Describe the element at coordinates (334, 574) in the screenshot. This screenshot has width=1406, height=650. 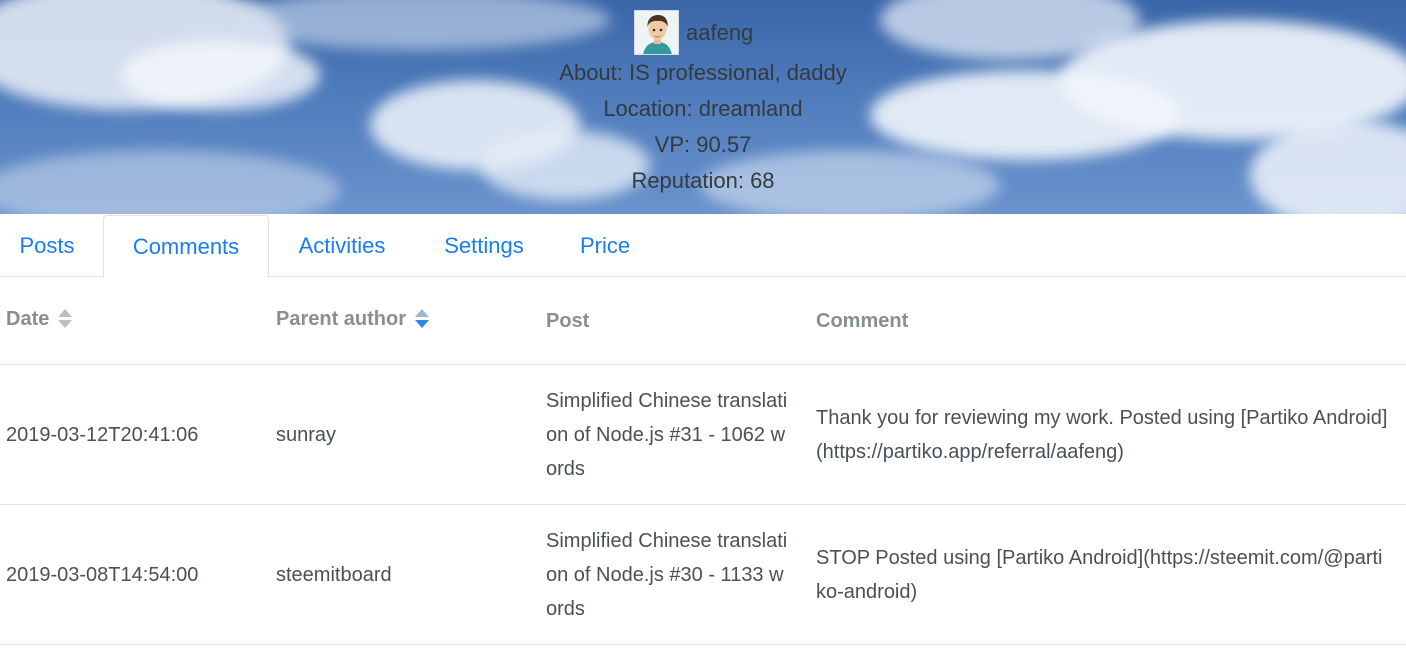
I see `cell-parent-author: steemitboard` at that location.